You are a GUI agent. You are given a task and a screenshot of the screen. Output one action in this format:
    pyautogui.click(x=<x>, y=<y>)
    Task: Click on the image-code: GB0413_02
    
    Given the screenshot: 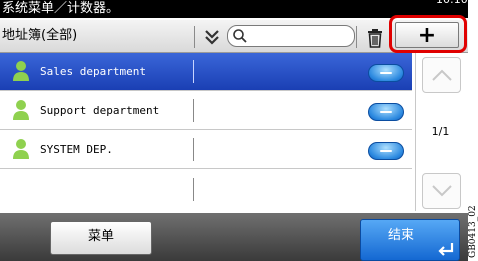 What is the action you would take?
    pyautogui.click(x=473, y=231)
    